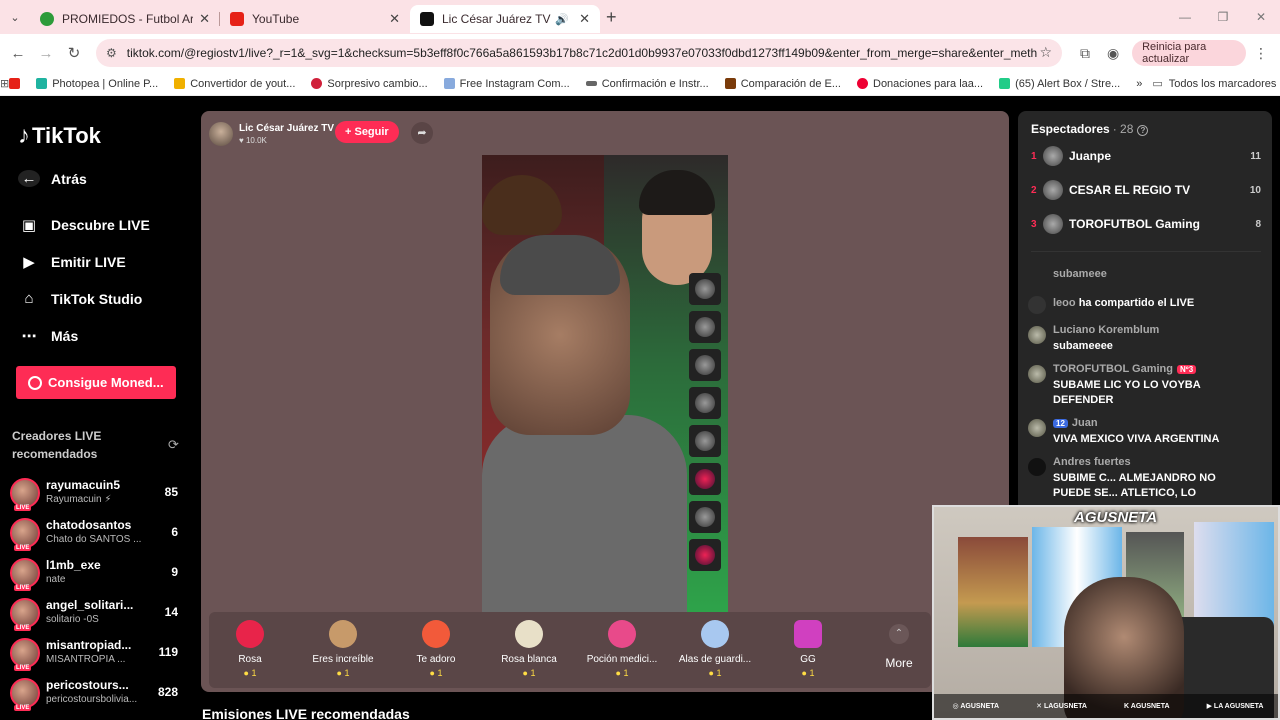  What do you see at coordinates (111, 53) in the screenshot?
I see `site-info-icon: ⚙` at bounding box center [111, 53].